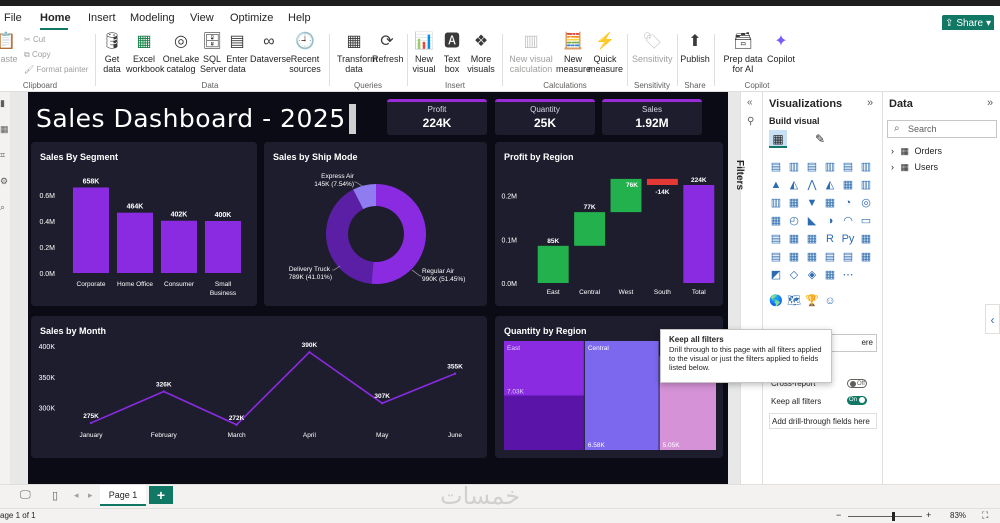 This screenshot has width=1000, height=523. I want to click on search-icon: ⌕, so click(2, 207).